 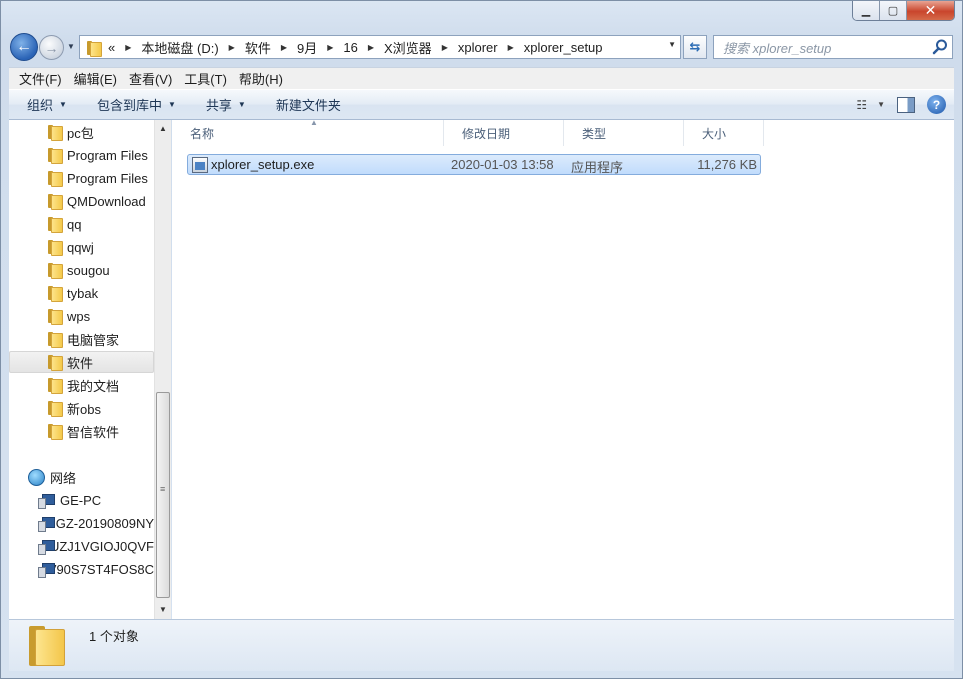 I want to click on address-history-dropdown-icon: ▼, so click(x=672, y=44).